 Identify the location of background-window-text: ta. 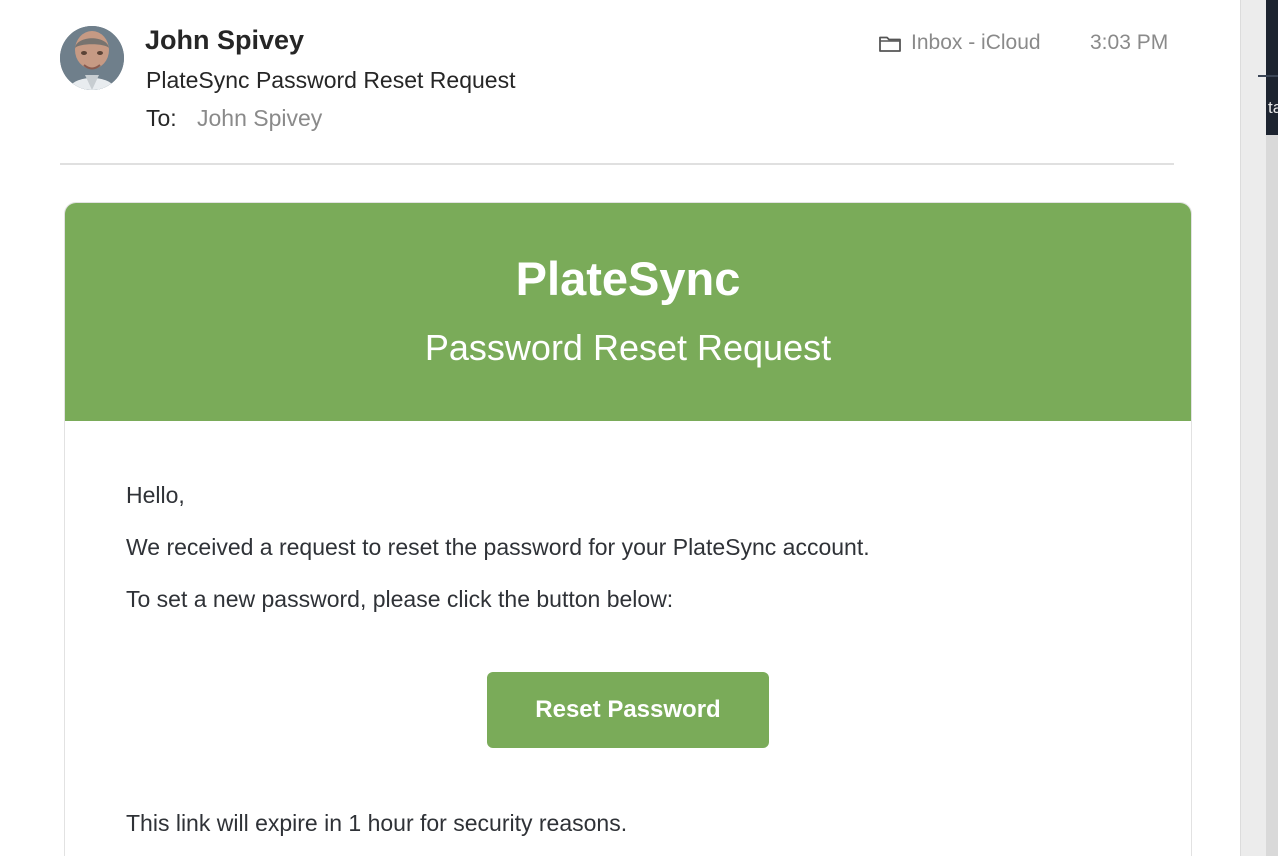
(1273, 107).